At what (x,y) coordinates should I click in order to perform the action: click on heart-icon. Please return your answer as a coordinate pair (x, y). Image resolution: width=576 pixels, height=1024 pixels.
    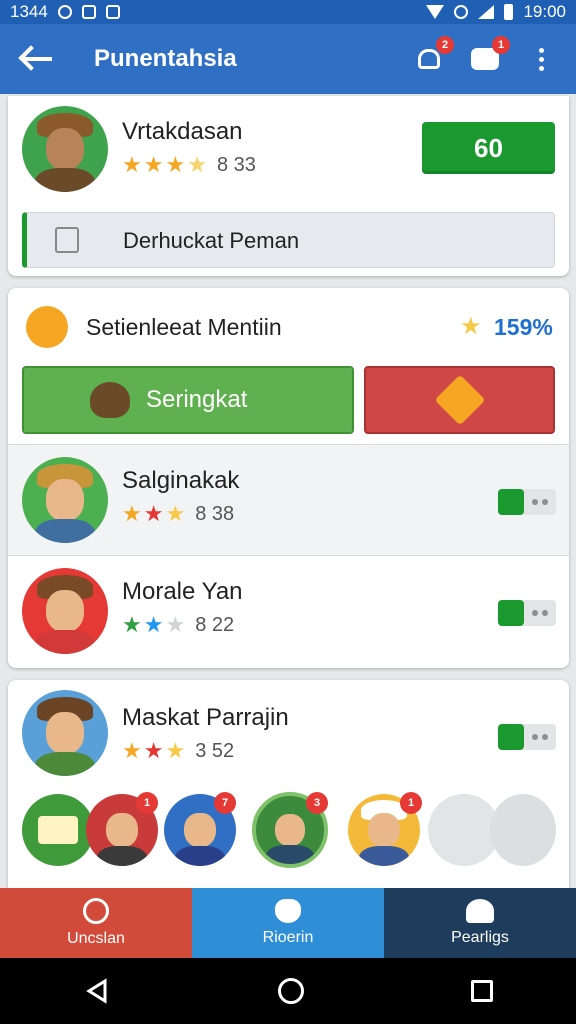
    Looking at the image, I should click on (288, 911).